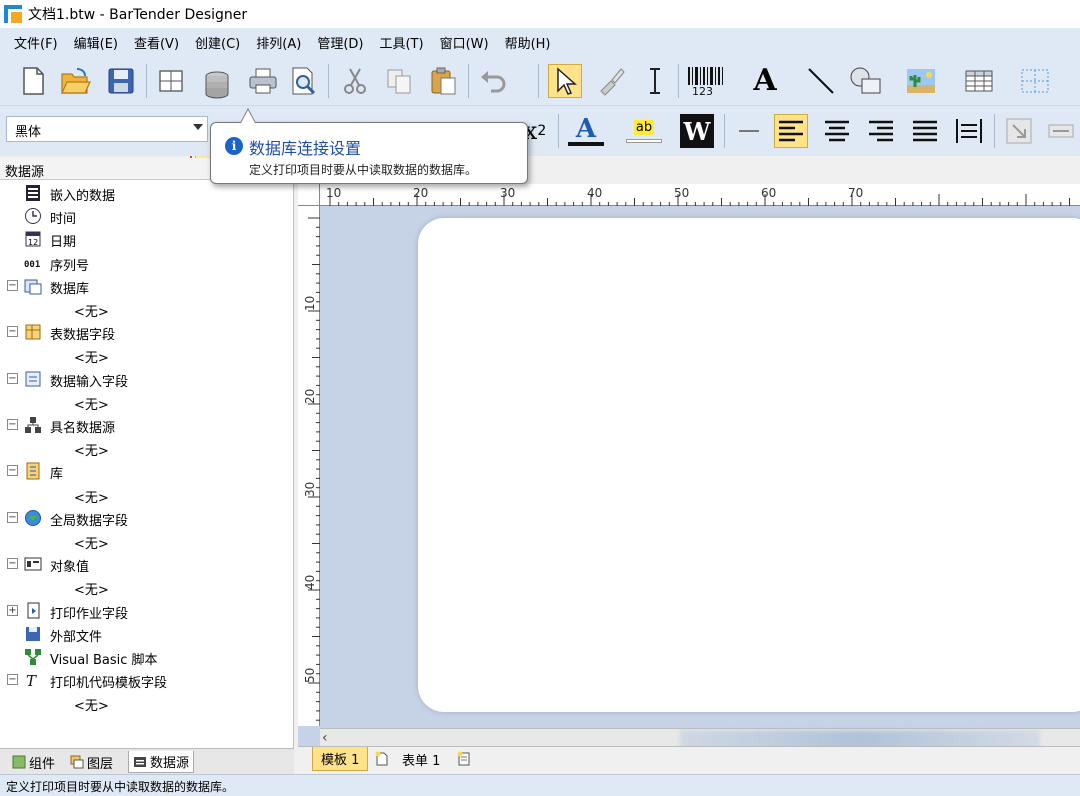  I want to click on tree-item-object-value: − 对象值, so click(145, 564).